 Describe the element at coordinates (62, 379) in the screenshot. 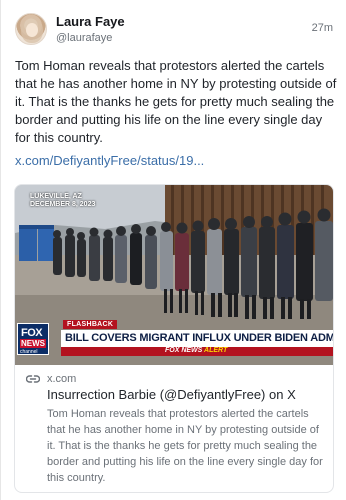

I see `card-source-domain: x.com` at that location.